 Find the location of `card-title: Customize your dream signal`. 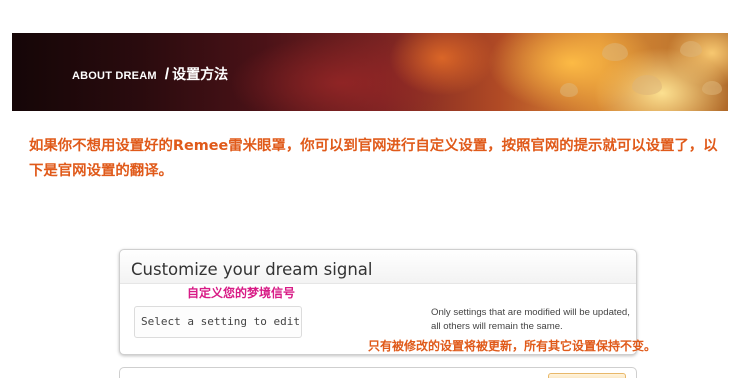

card-title: Customize your dream signal is located at coordinates (252, 269).